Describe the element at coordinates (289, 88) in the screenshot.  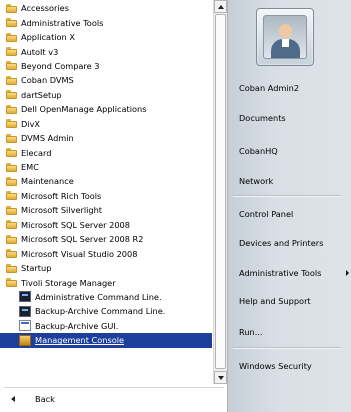
I see `user-name-link: Coban Admin2` at that location.